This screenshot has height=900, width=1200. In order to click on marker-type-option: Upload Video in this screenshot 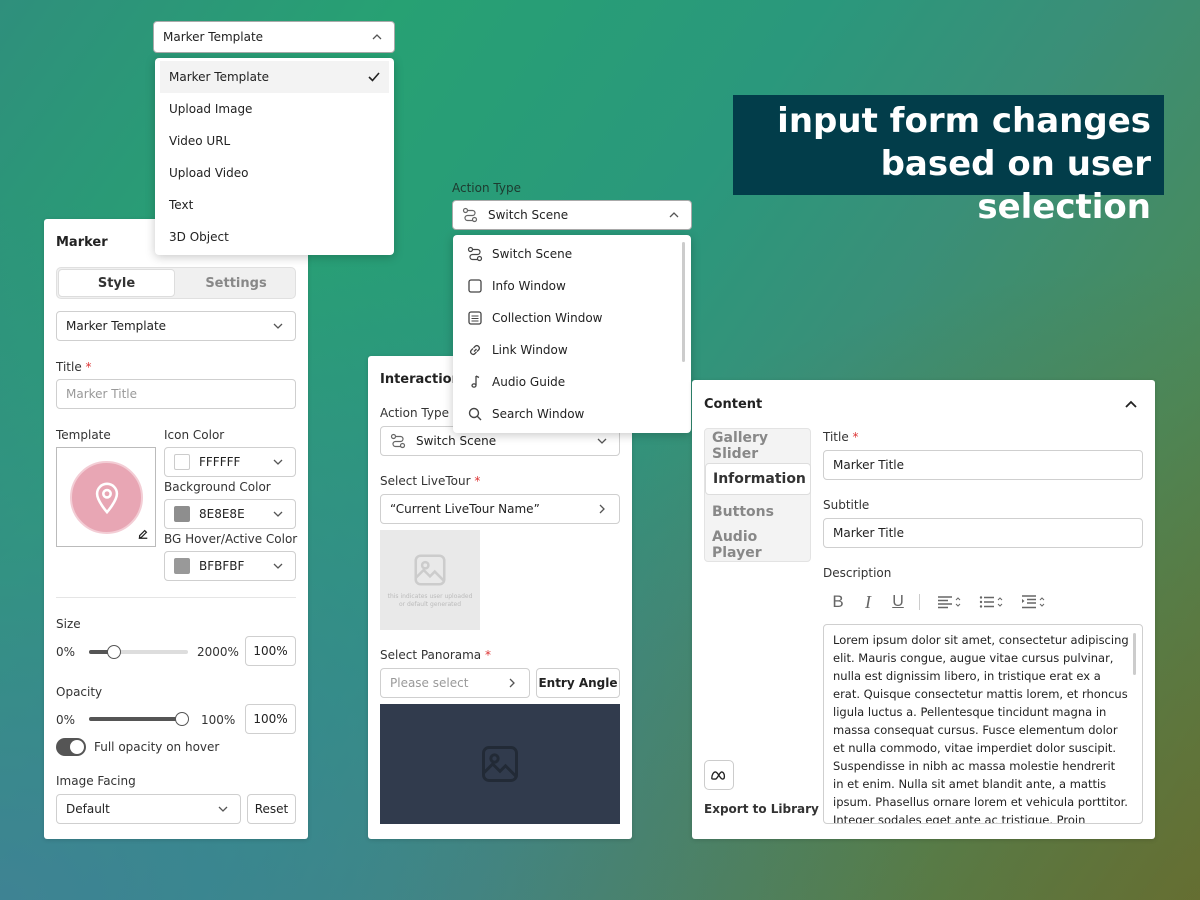, I will do `click(274, 173)`.